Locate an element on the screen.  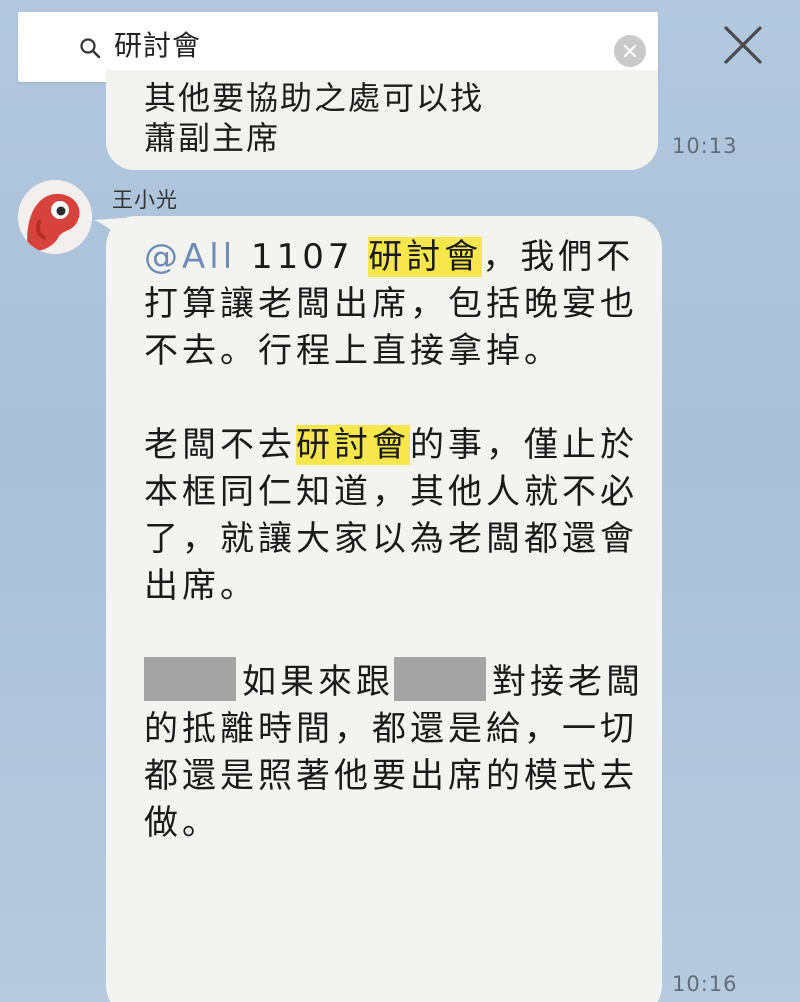
message-time: 10:16 is located at coordinates (705, 984).